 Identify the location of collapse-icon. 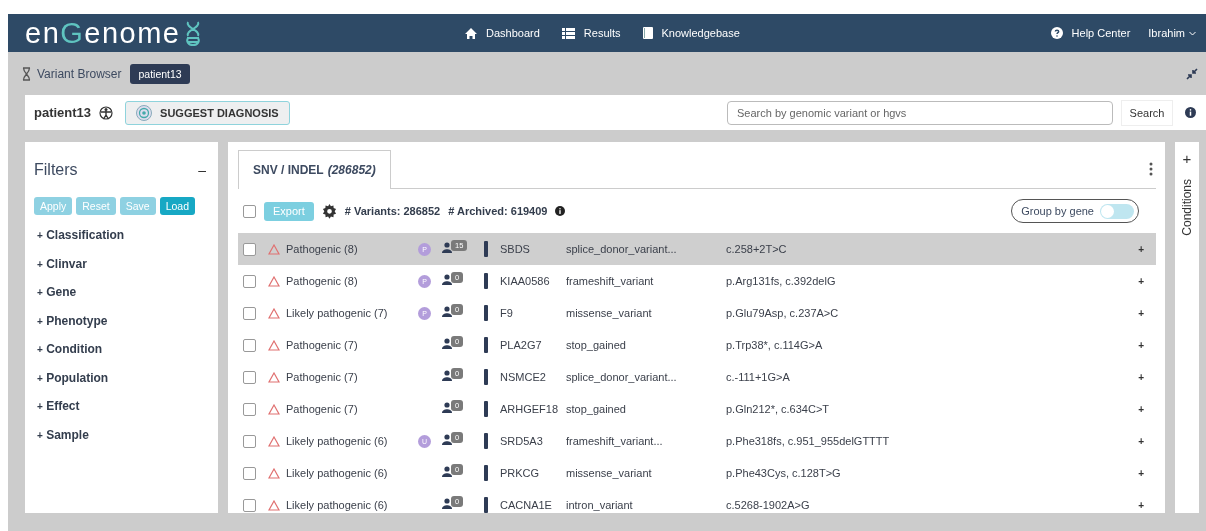
(1192, 73).